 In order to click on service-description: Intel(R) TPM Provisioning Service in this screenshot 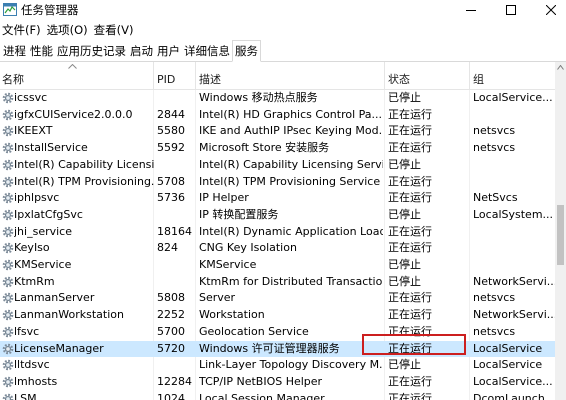, I will do `click(290, 181)`.